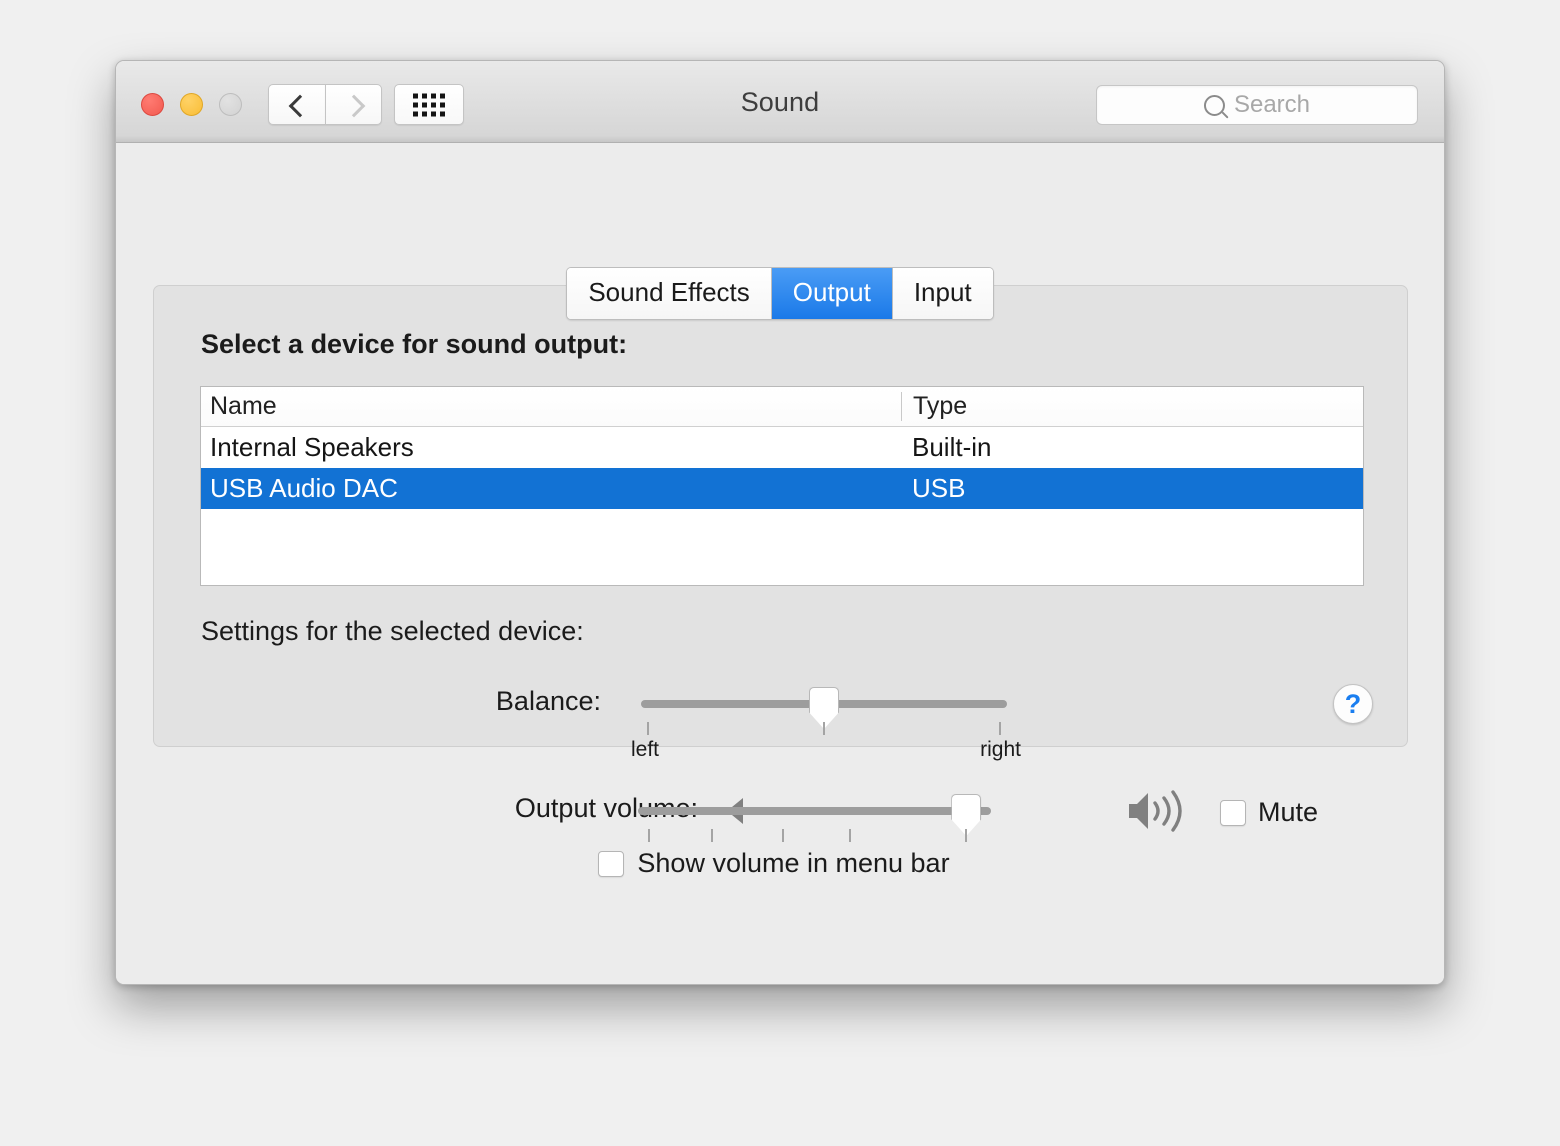  I want to click on output-volume-ticks, so click(814, 836).